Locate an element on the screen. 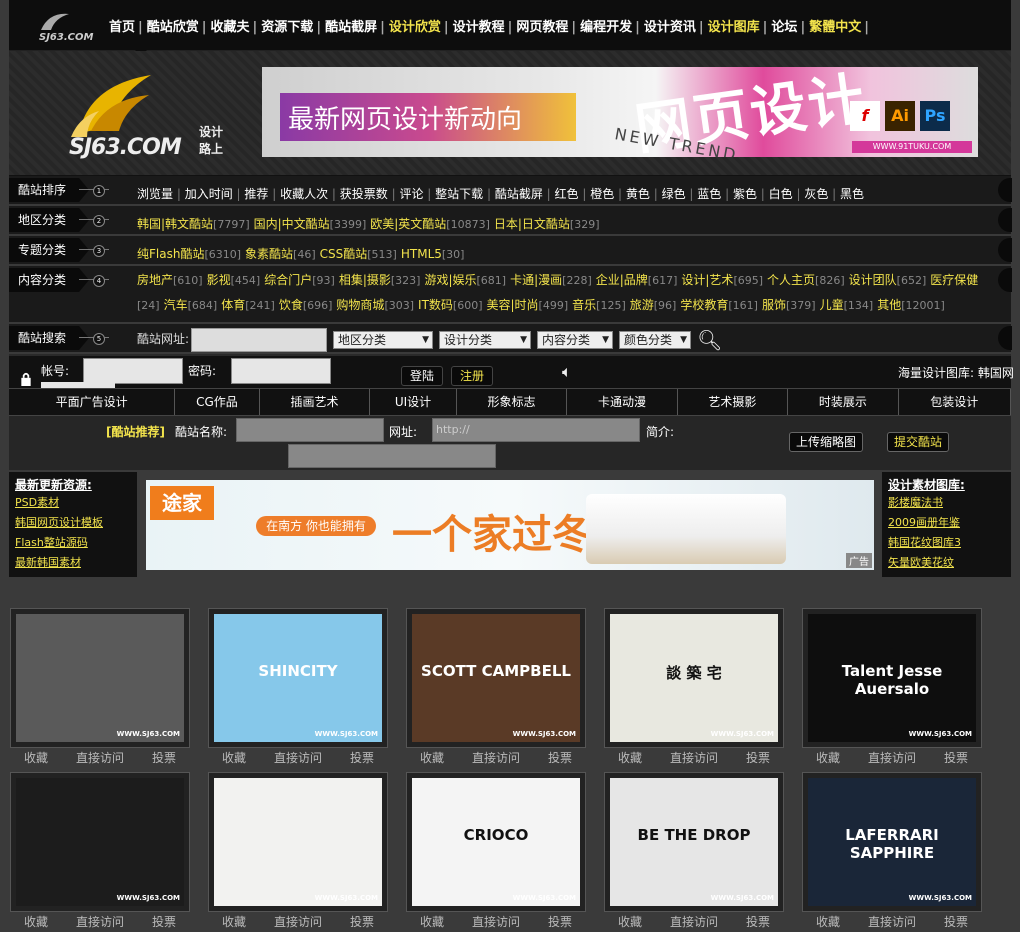 This screenshot has width=1020, height=932. design-tab: 时装展示 is located at coordinates (843, 402).